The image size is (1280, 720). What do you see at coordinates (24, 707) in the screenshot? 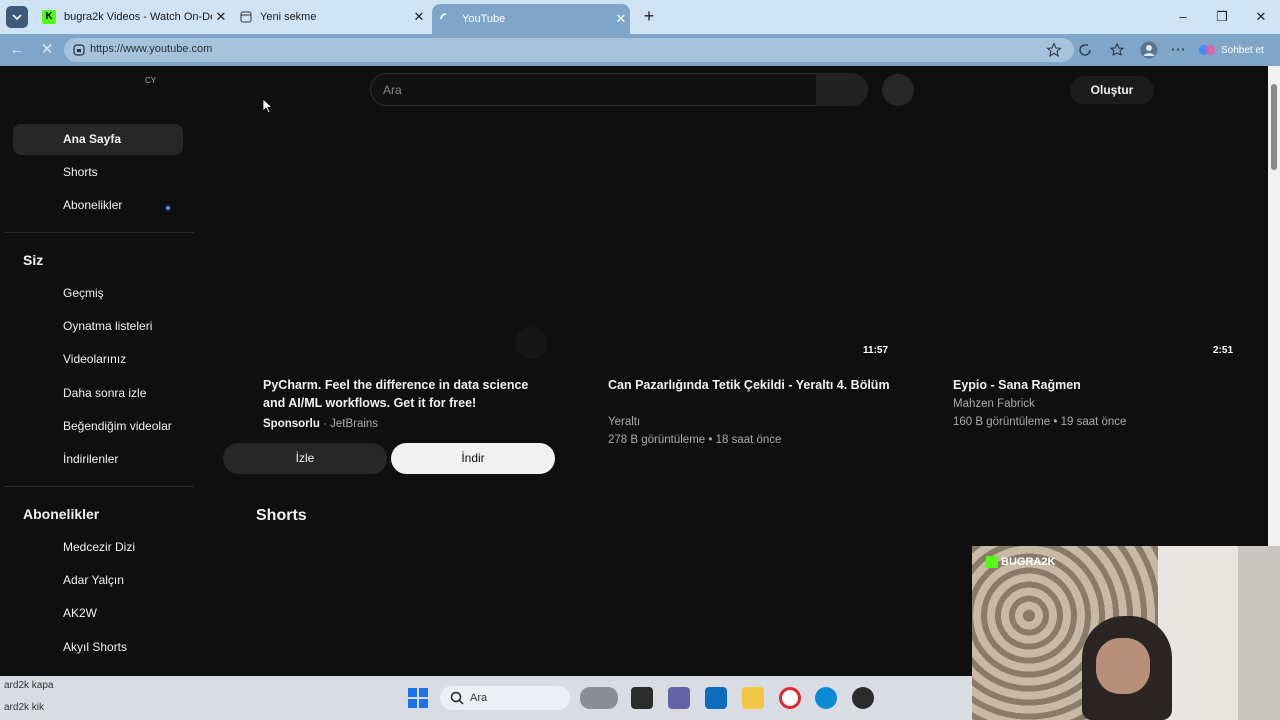
I see `taskbar-notification: ard2k kik` at bounding box center [24, 707].